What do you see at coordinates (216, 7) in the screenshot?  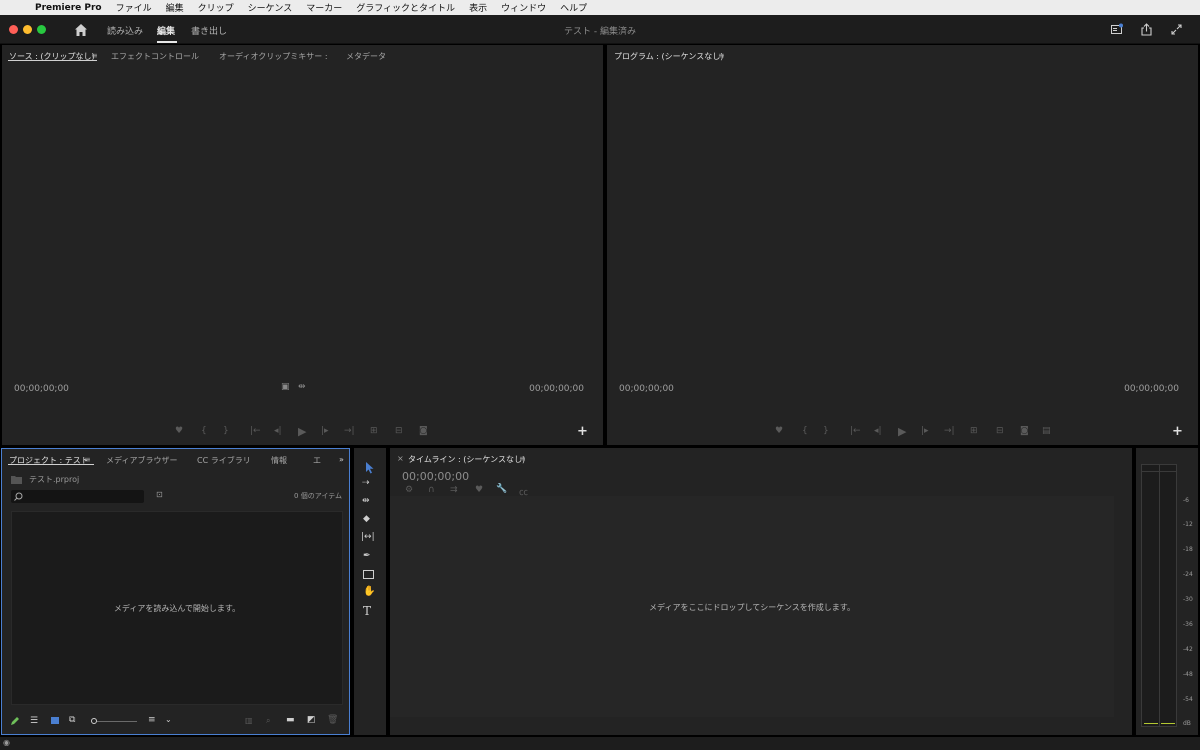 I see `menu-clip: クリップ` at bounding box center [216, 7].